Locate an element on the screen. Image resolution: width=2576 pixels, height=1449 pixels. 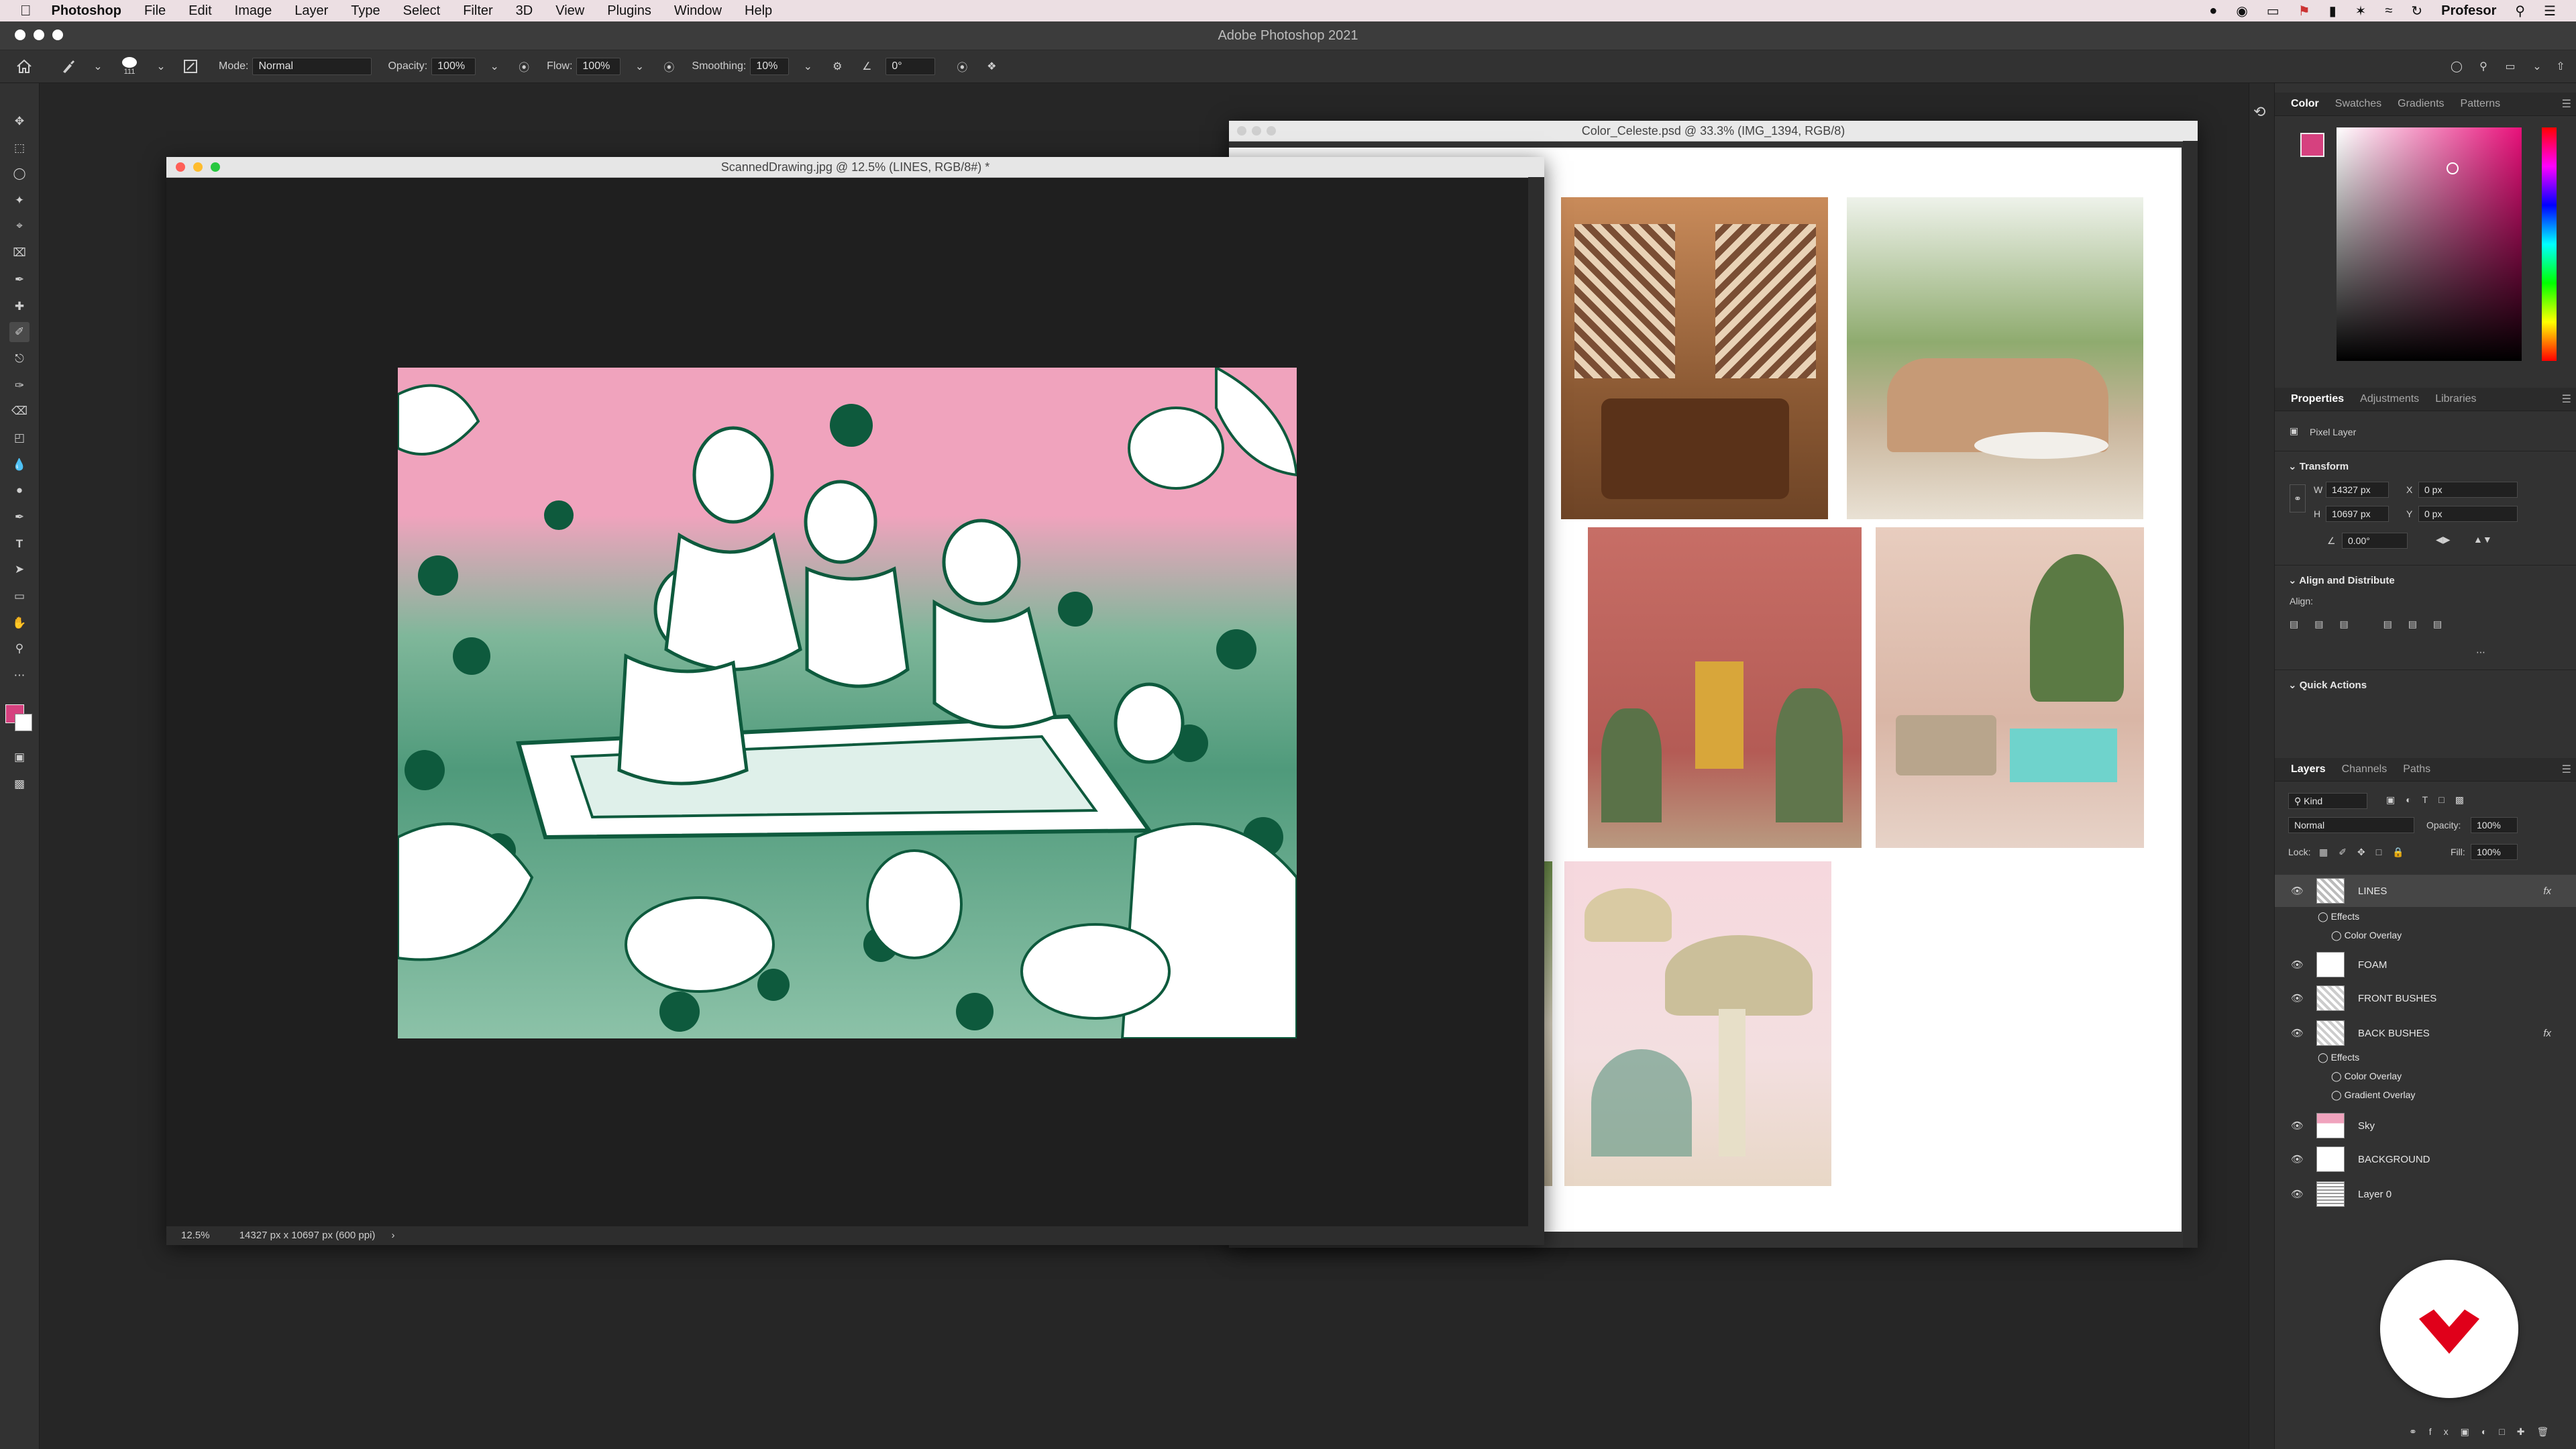
align-distribute-section: ⌄ Align and Distribute is located at coordinates (2341, 580).